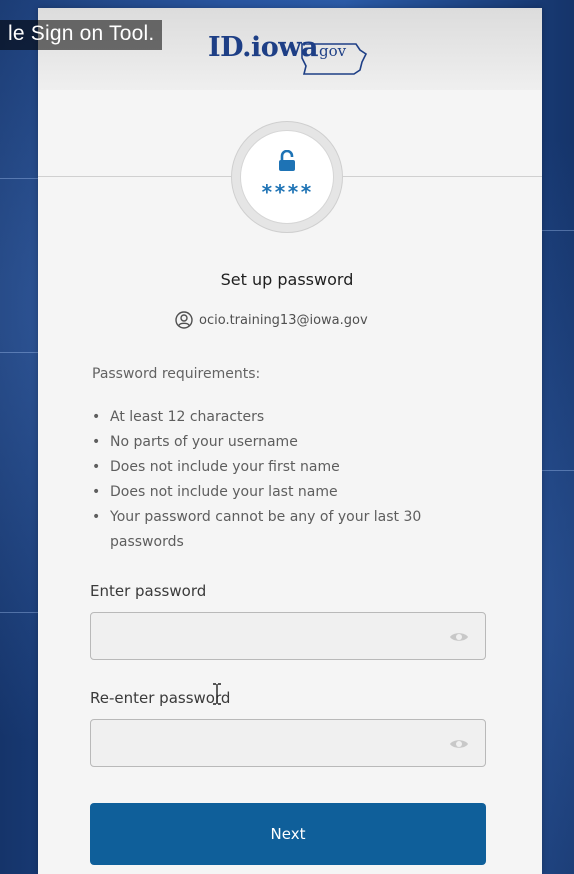 The height and width of the screenshot is (874, 574). I want to click on username-text: ocio.training13@iowa.gov, so click(283, 320).